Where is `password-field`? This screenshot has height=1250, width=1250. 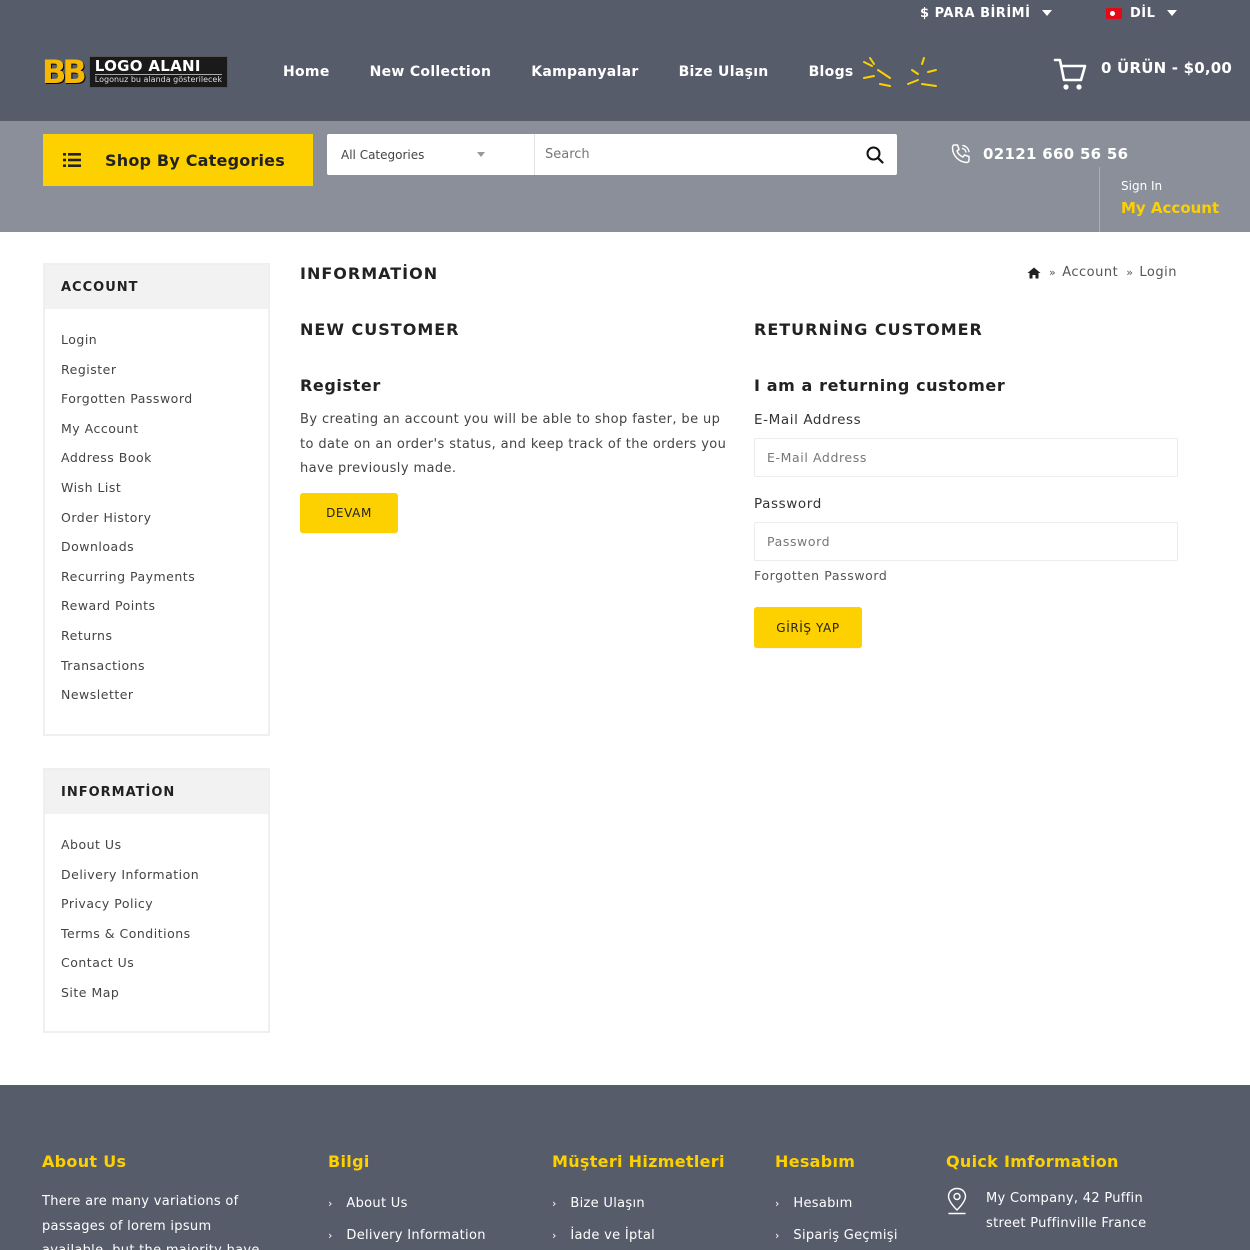
password-field is located at coordinates (966, 541).